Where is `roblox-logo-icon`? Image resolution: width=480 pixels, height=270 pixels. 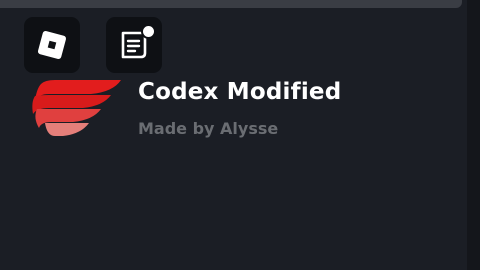 roblox-logo-icon is located at coordinates (52, 45).